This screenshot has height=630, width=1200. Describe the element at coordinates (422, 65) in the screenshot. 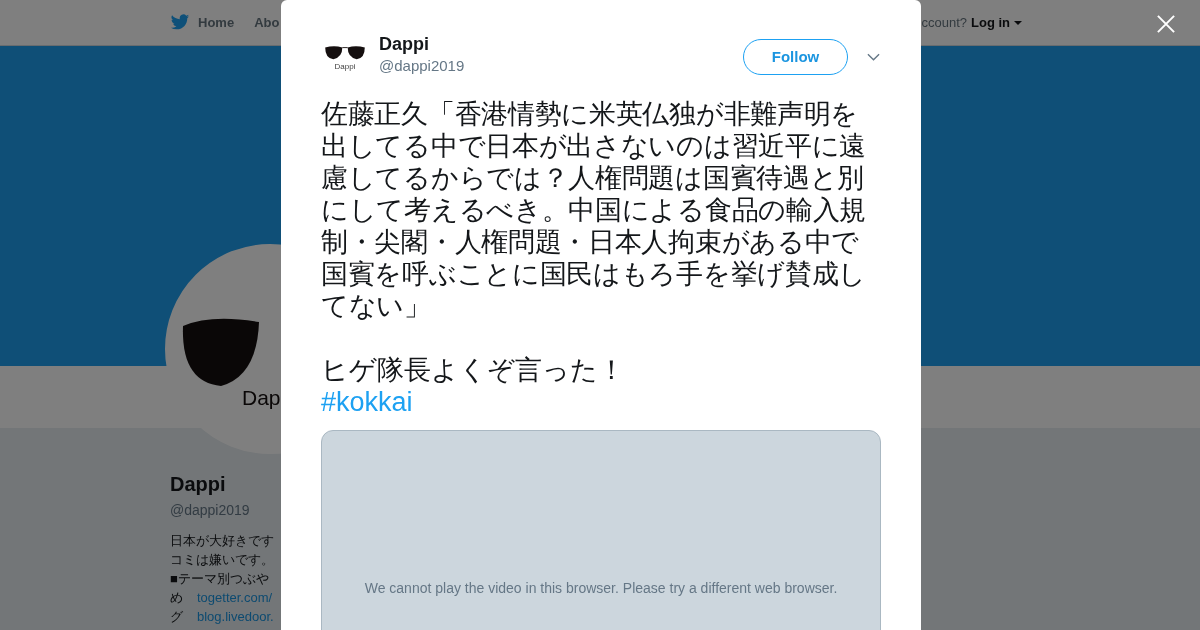

I see `user-handle: @dappi2019` at that location.